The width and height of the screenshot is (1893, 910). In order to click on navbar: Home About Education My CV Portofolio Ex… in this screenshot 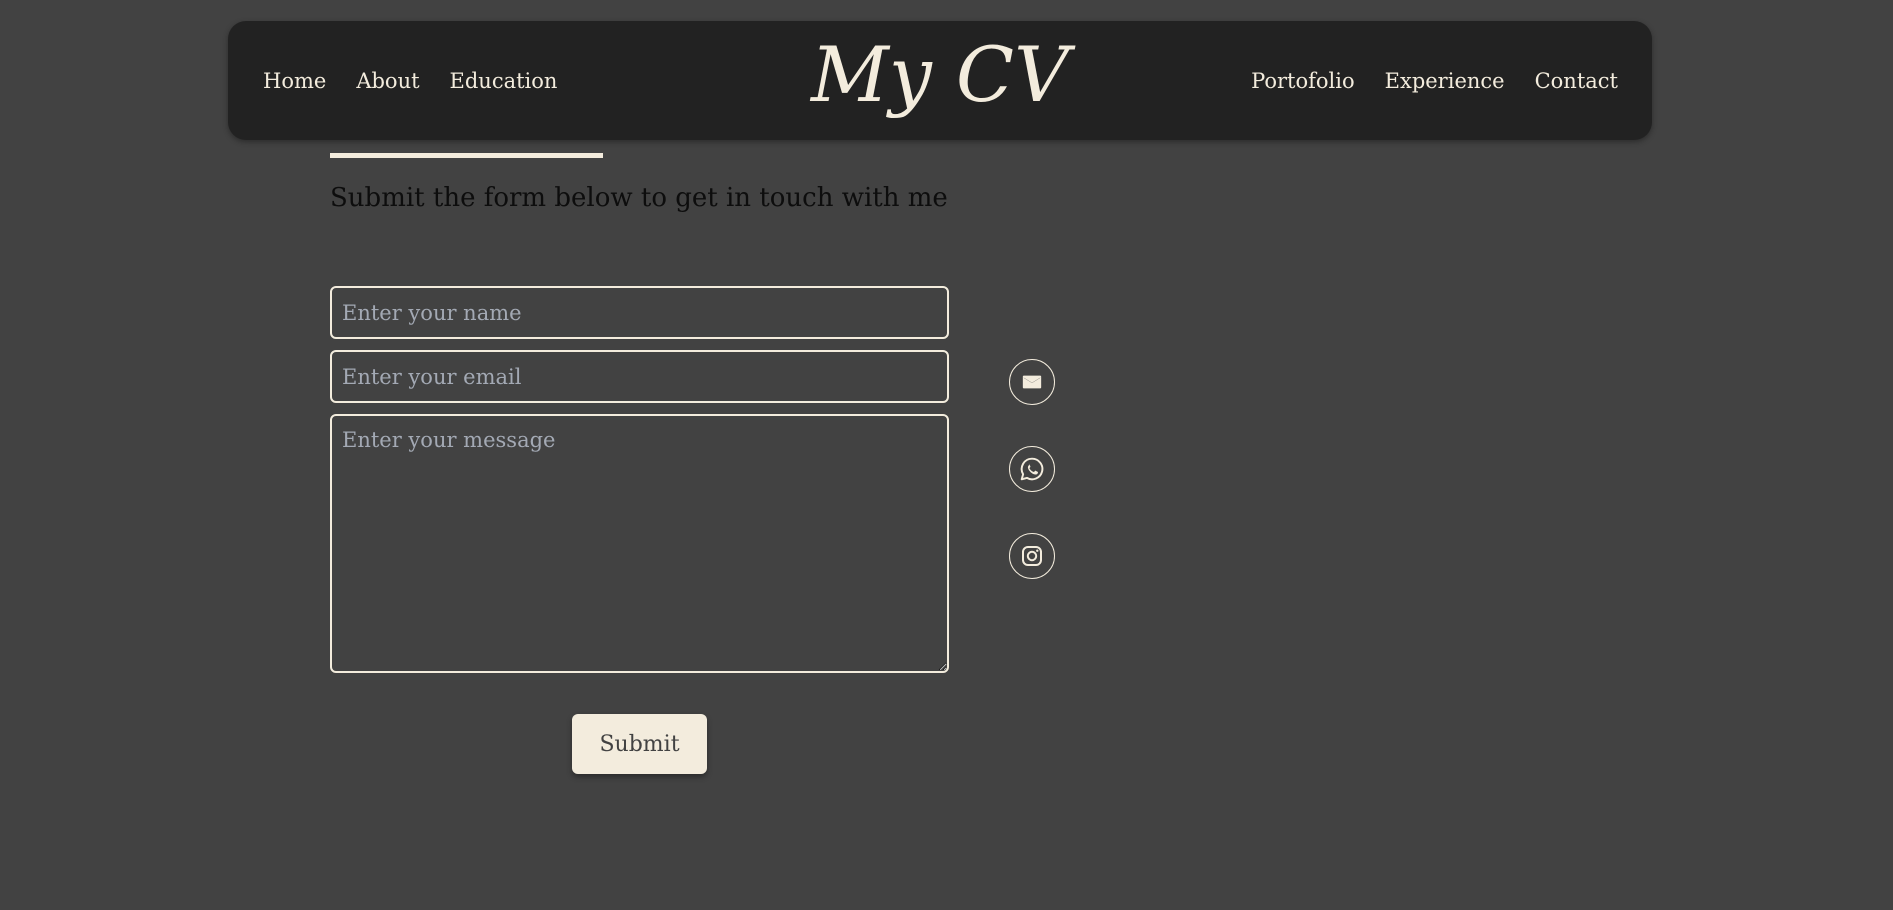, I will do `click(940, 80)`.